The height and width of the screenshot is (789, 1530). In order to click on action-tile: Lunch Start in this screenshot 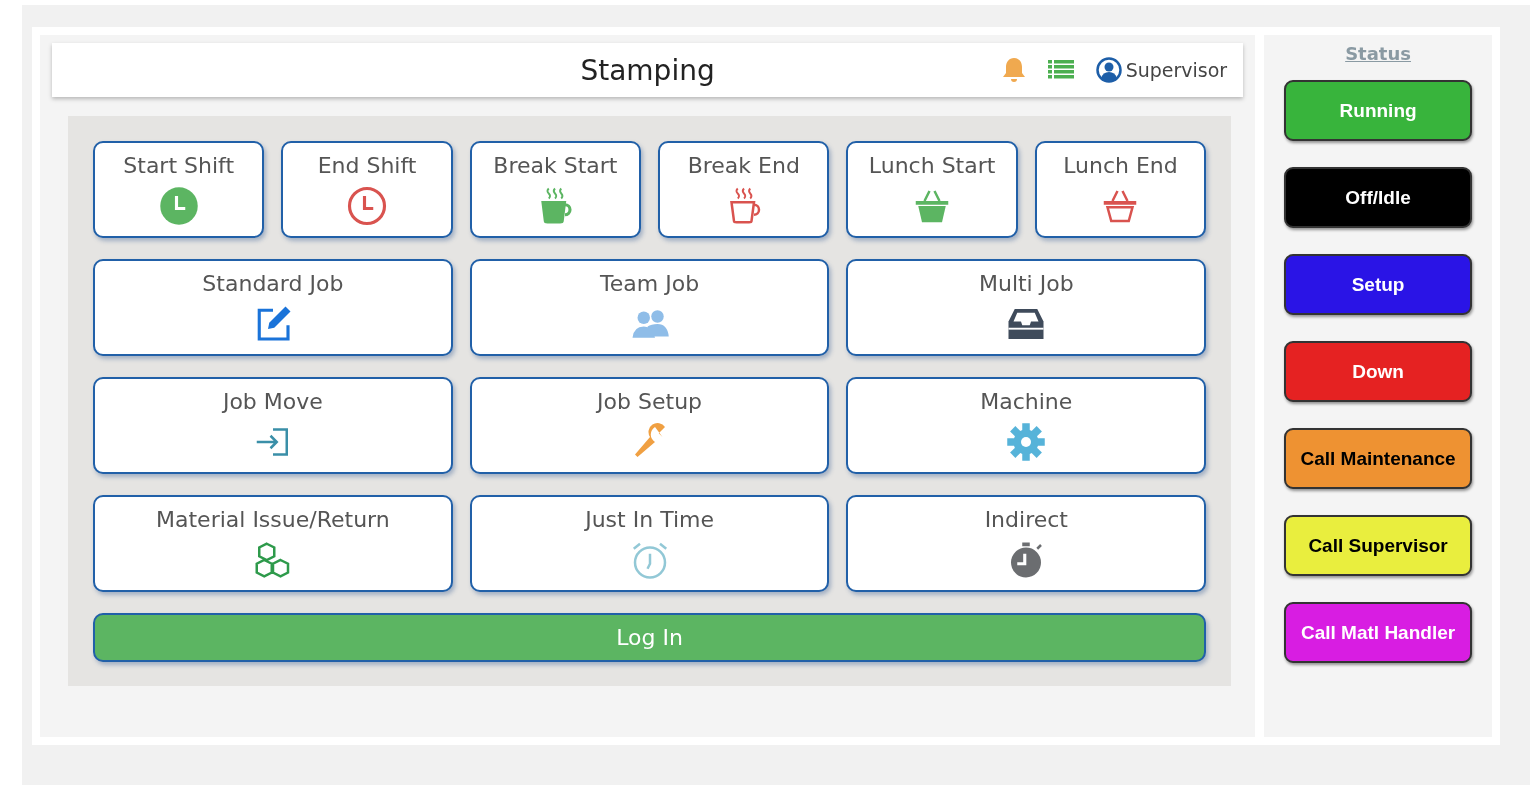, I will do `click(932, 189)`.